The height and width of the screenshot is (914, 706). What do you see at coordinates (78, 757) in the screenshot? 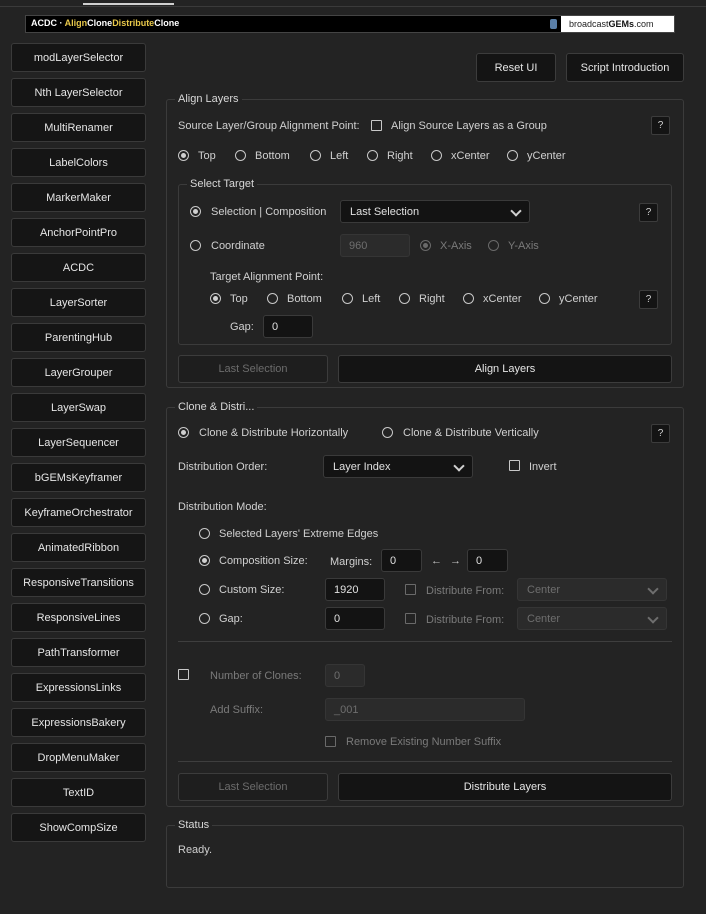
I see `sidebar-item-dropmenumaker: DropMenuMaker` at bounding box center [78, 757].